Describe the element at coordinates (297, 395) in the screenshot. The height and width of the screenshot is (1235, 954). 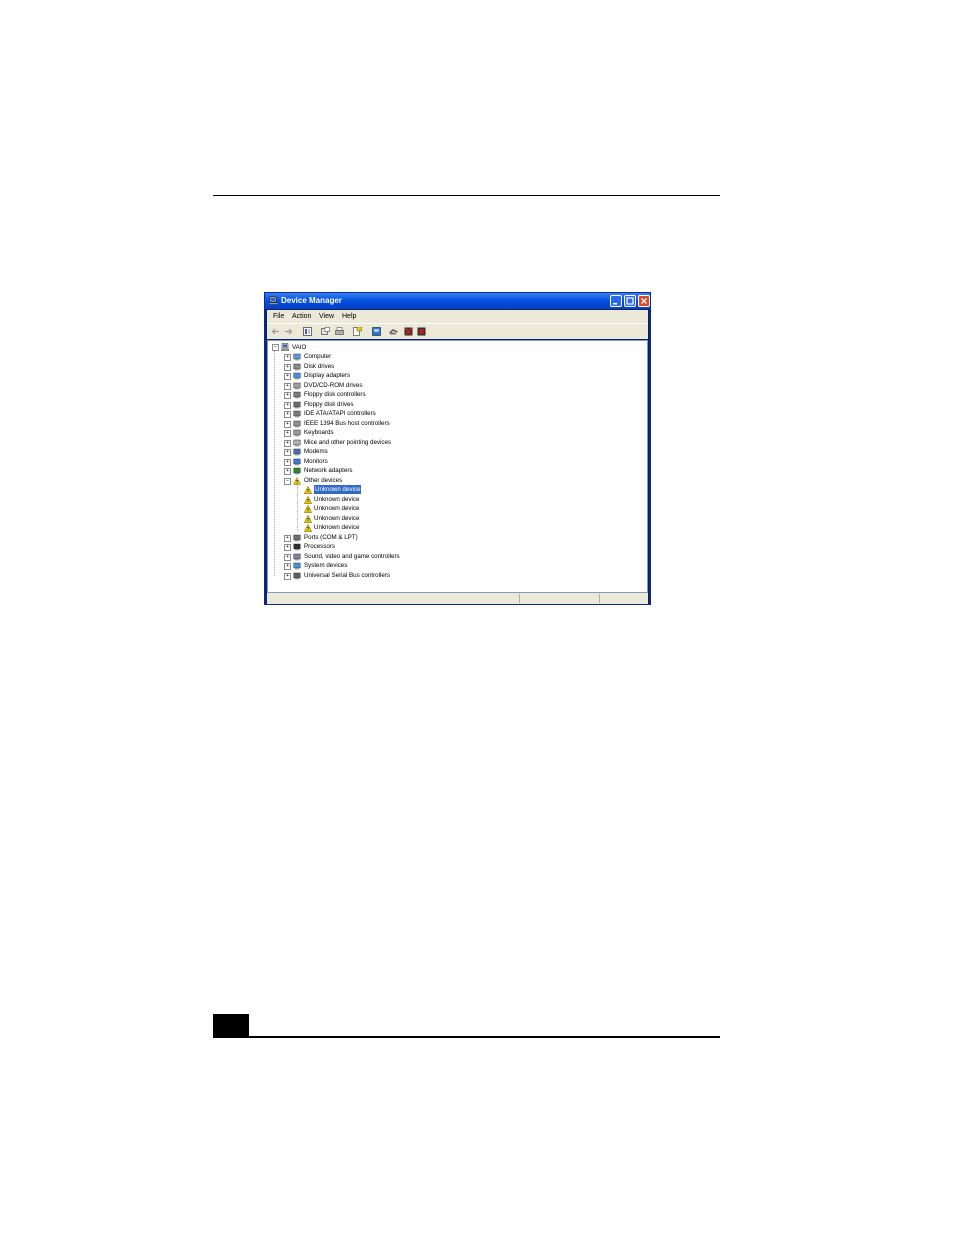
I see `floppy-controller-icon` at that location.